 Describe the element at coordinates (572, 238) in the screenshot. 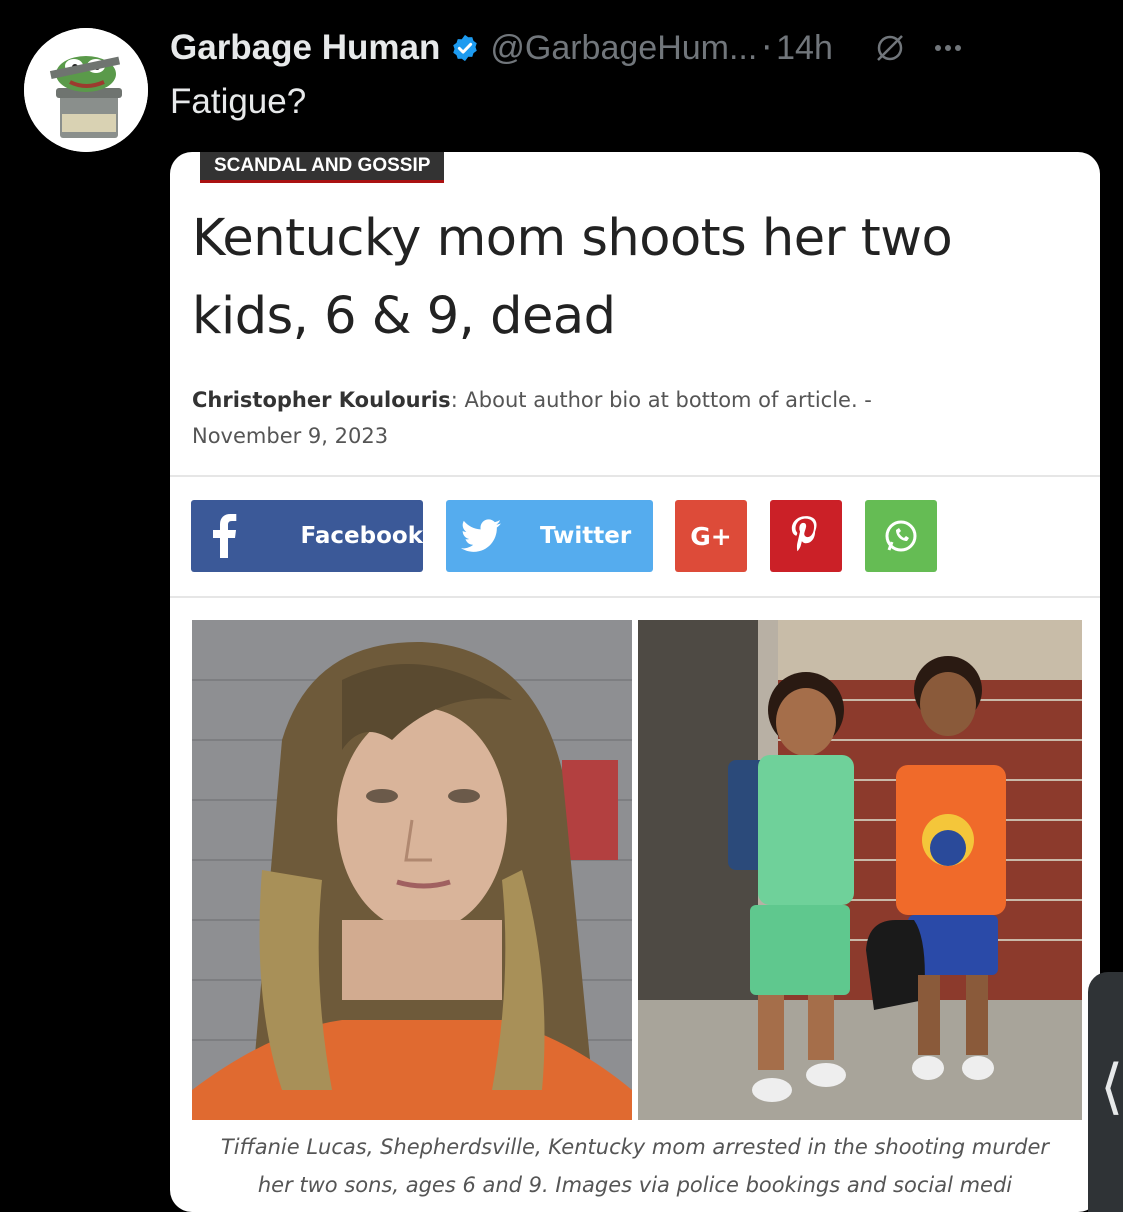

I see `headline-line-1: Kentucky mom shoots her two` at that location.